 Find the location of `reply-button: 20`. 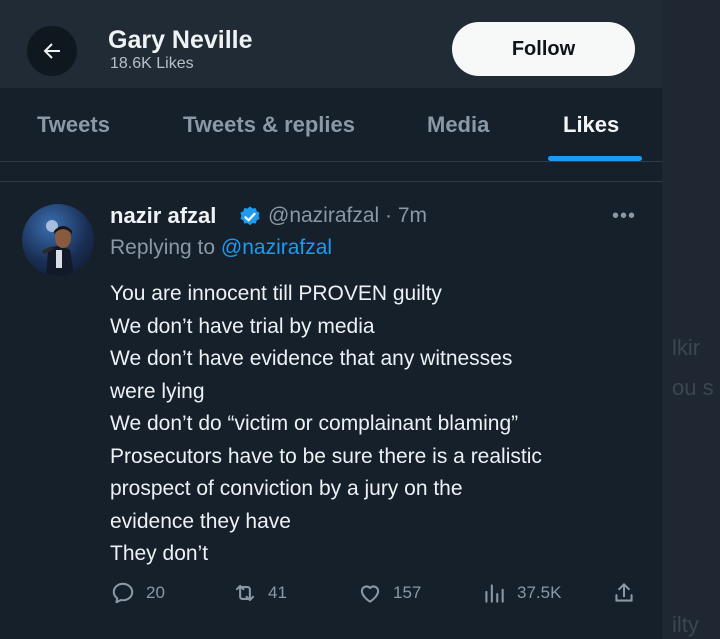

reply-button: 20 is located at coordinates (137, 593).